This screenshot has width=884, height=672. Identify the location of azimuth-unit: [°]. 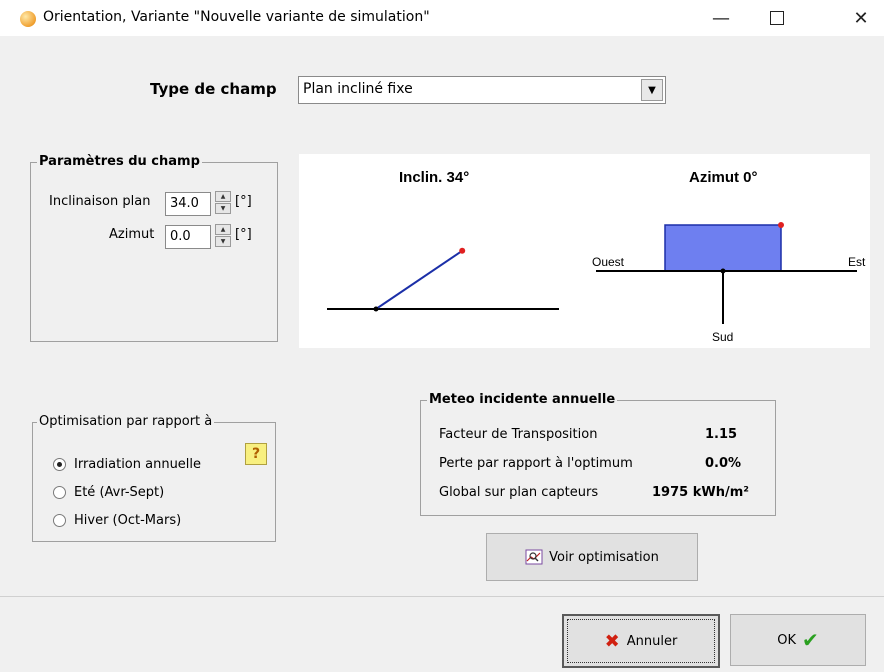
(243, 234).